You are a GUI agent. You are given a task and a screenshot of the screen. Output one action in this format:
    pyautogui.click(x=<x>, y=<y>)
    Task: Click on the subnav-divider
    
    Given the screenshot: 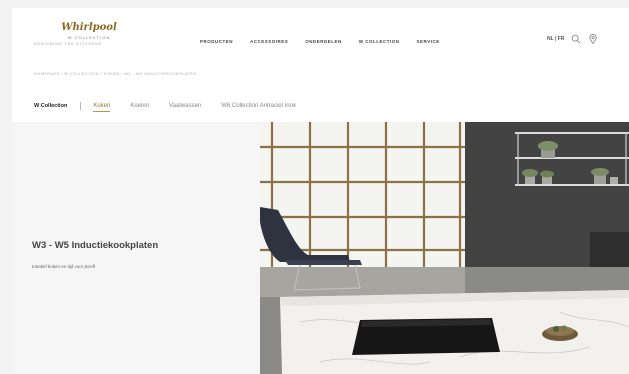 What is the action you would take?
    pyautogui.click(x=81, y=106)
    